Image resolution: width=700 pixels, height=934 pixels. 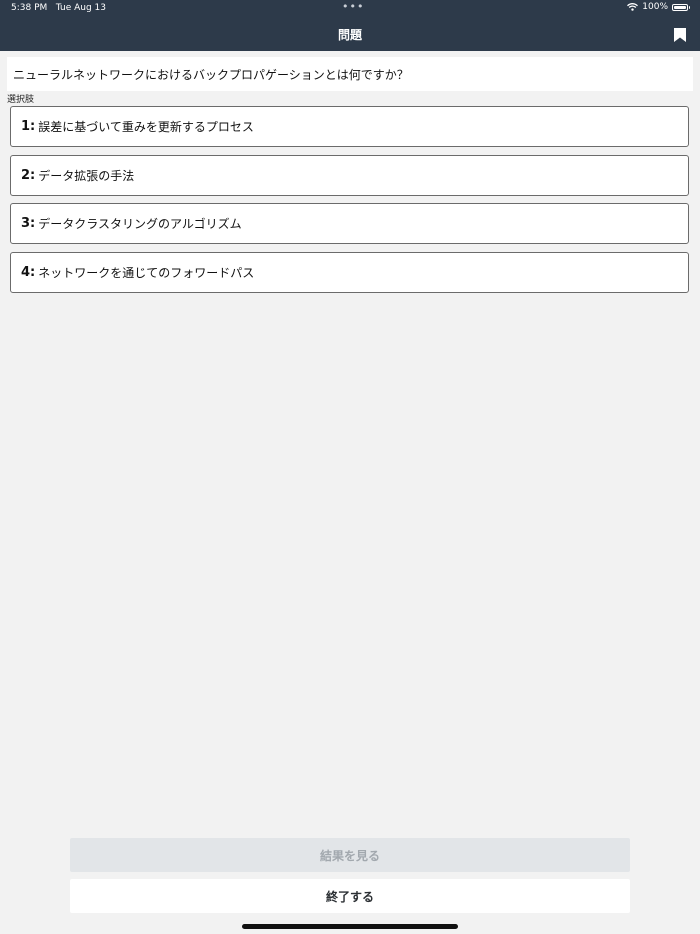 I want to click on choice-option-4: 4: ネットワークを通じてのフォワードパス, so click(x=349, y=272).